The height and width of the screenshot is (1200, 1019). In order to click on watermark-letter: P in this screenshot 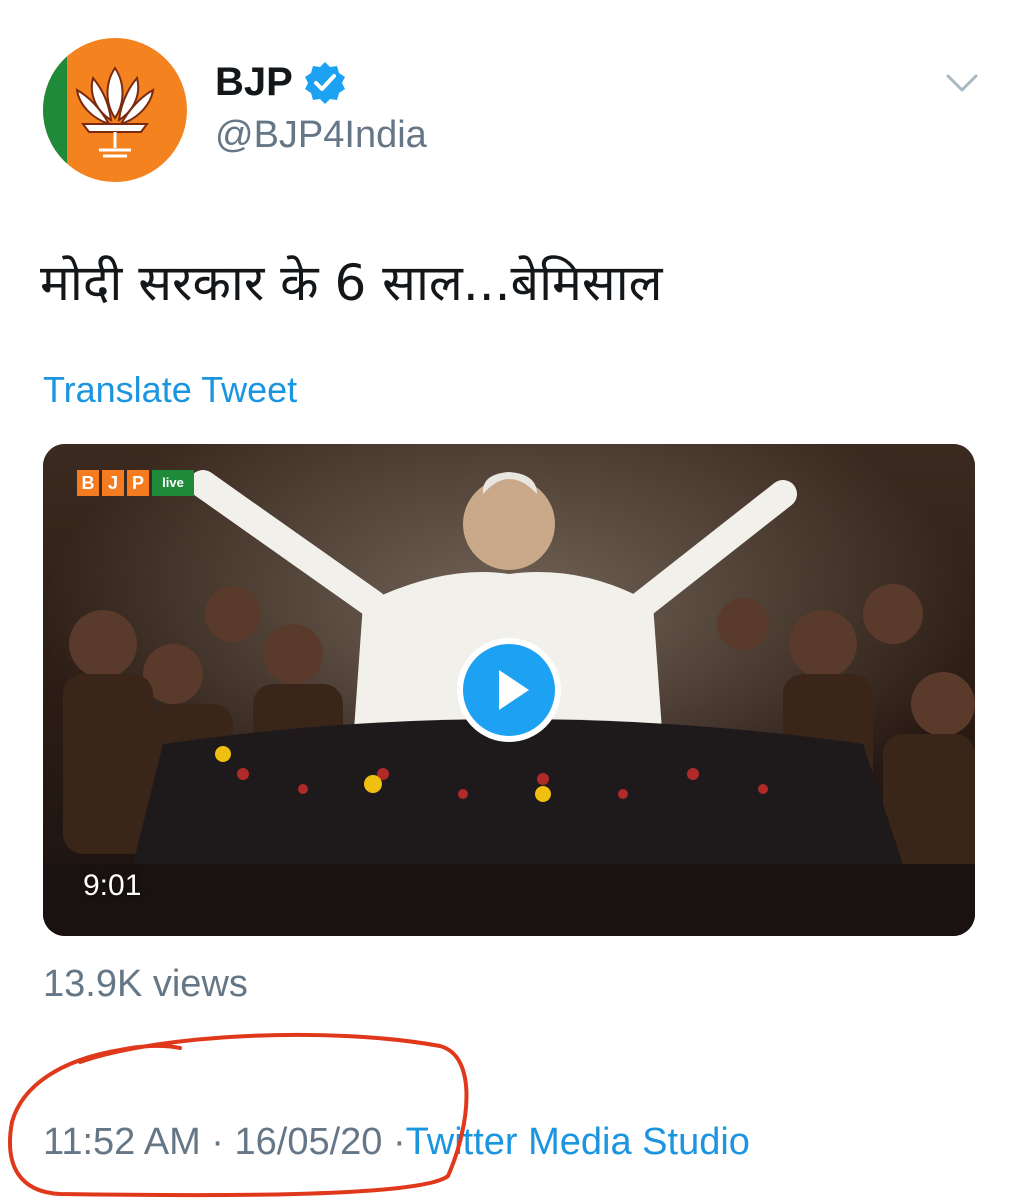, I will do `click(138, 483)`.